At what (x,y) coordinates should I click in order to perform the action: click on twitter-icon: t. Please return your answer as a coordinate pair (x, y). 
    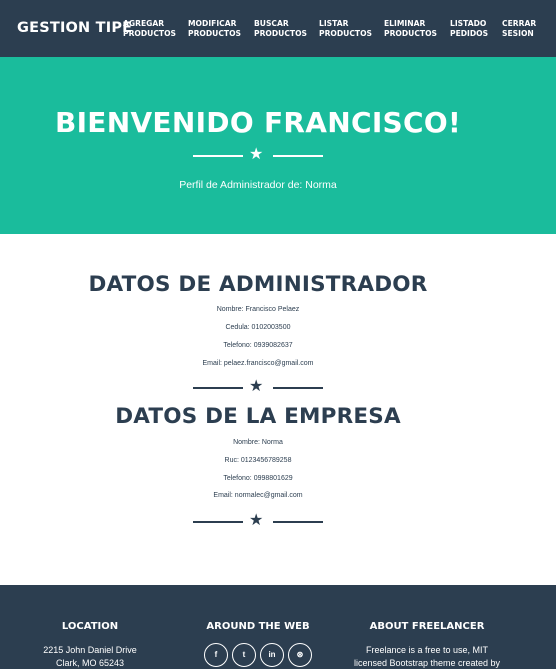
    Looking at the image, I should click on (244, 655).